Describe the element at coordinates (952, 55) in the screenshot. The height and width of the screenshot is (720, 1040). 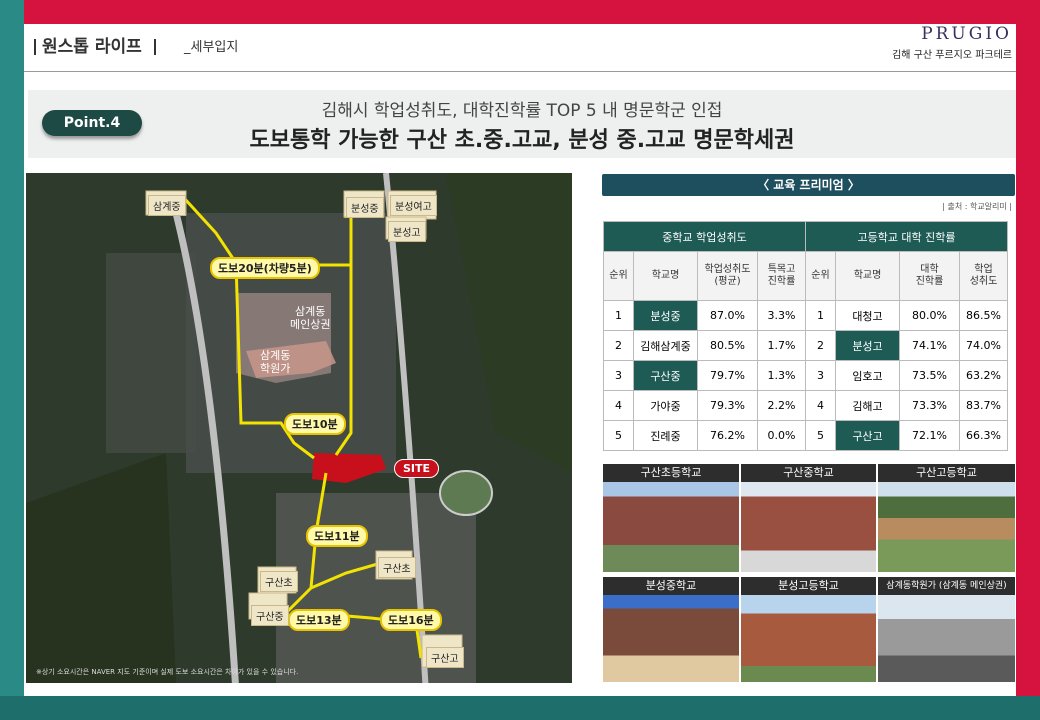
I see `brand-name: 김해 구산 푸르지오 파크테르` at that location.